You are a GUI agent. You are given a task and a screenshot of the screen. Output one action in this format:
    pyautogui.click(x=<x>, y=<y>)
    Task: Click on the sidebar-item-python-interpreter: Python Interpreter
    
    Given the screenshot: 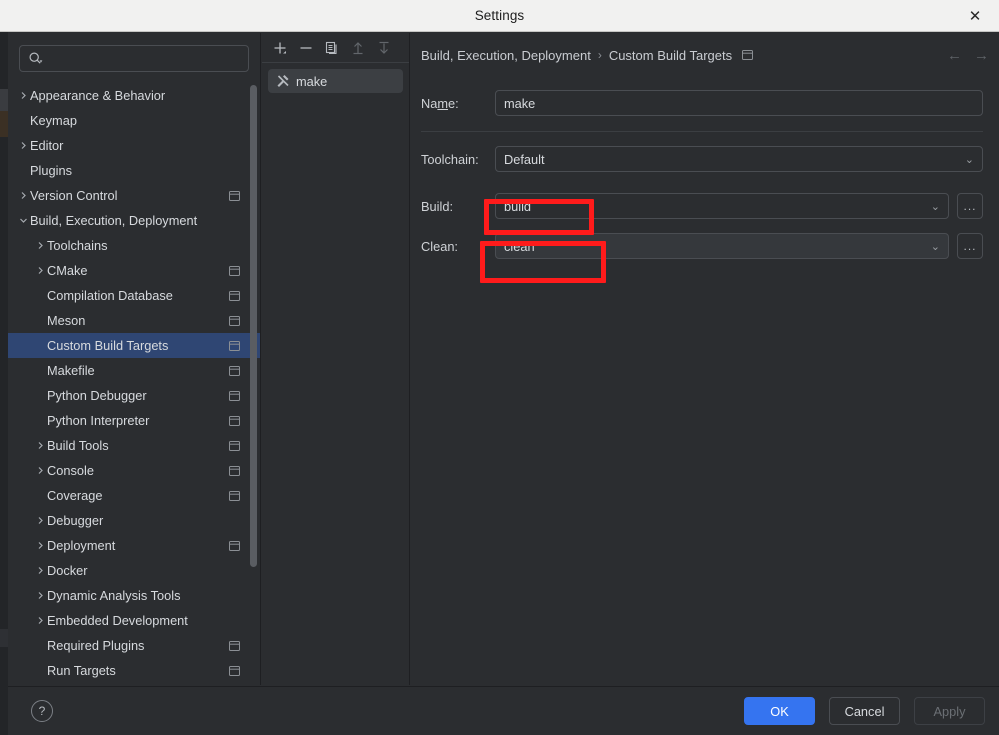 What is the action you would take?
    pyautogui.click(x=134, y=420)
    